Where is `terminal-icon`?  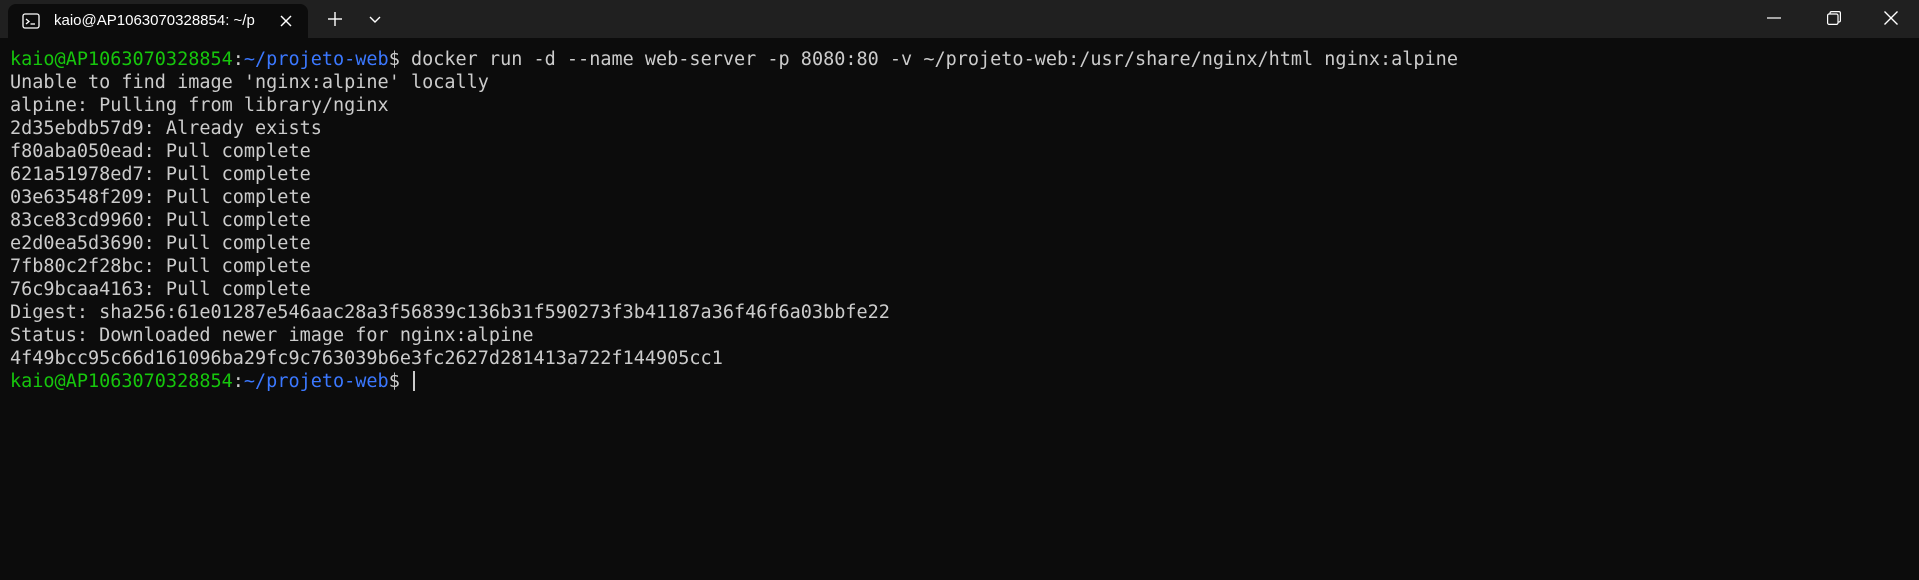 terminal-icon is located at coordinates (31, 21).